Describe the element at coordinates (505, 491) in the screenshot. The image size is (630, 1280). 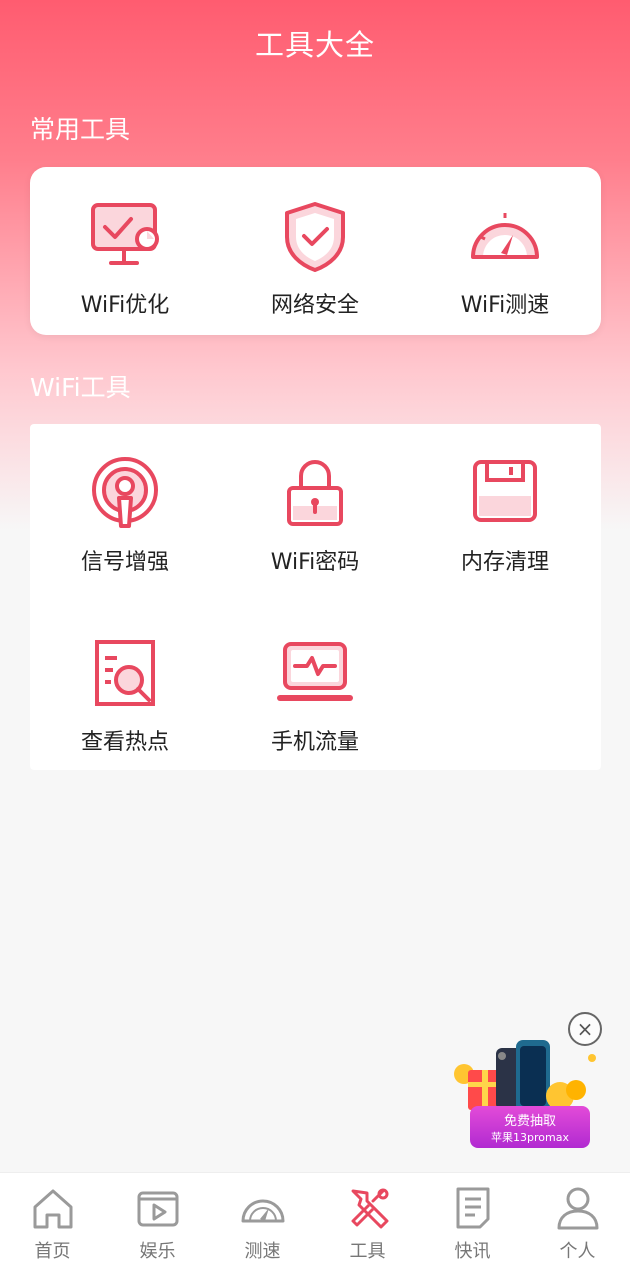
I see `floppy-disk-icon` at that location.